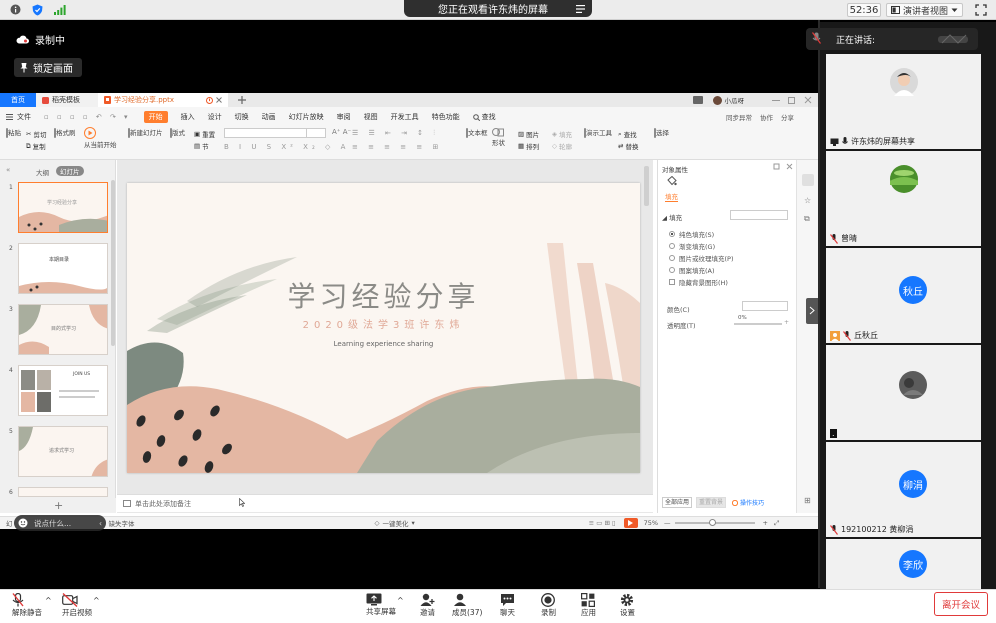  I want to click on align-buttons: ≡ ≡ ≡ ≡ ≡ ⊞, so click(397, 147).